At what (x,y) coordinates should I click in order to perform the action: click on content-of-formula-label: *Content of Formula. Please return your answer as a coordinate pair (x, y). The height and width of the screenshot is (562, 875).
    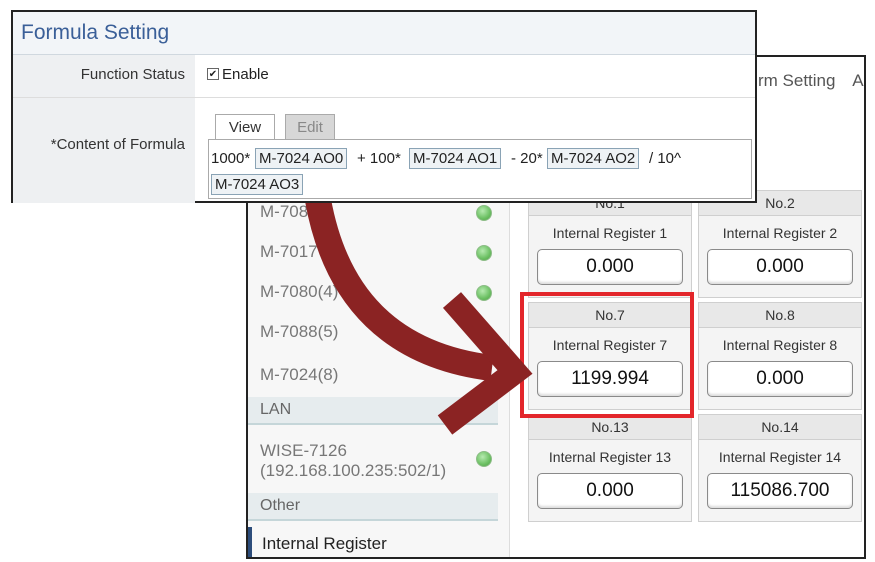
    Looking at the image, I should click on (117, 144).